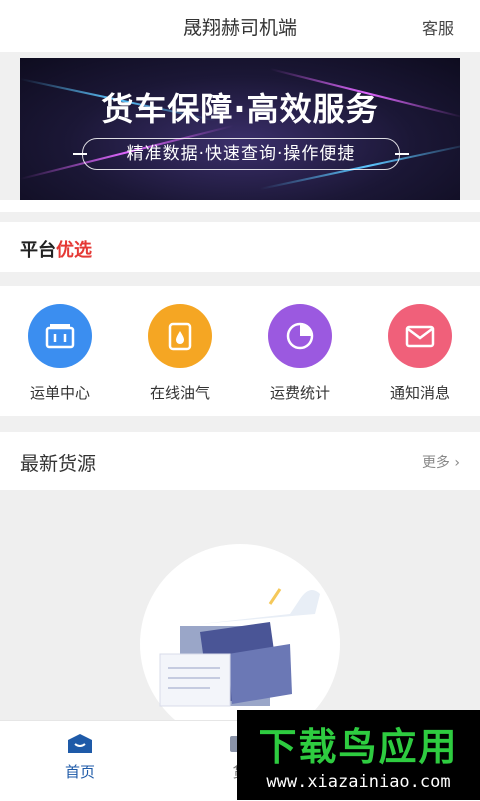 The height and width of the screenshot is (801, 480). I want to click on entry-waybill-center: 运单中心, so click(60, 353).